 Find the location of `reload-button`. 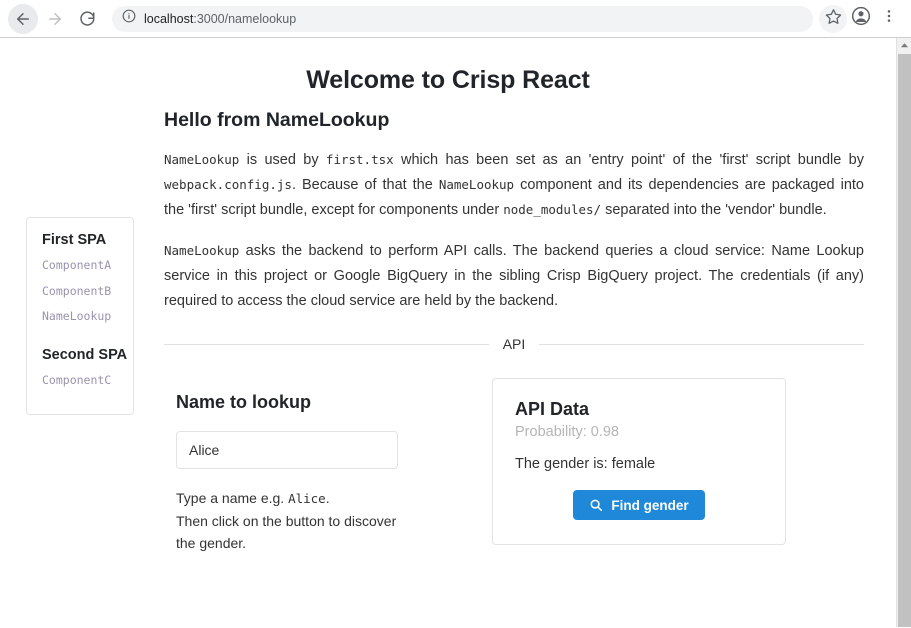

reload-button is located at coordinates (87, 19).